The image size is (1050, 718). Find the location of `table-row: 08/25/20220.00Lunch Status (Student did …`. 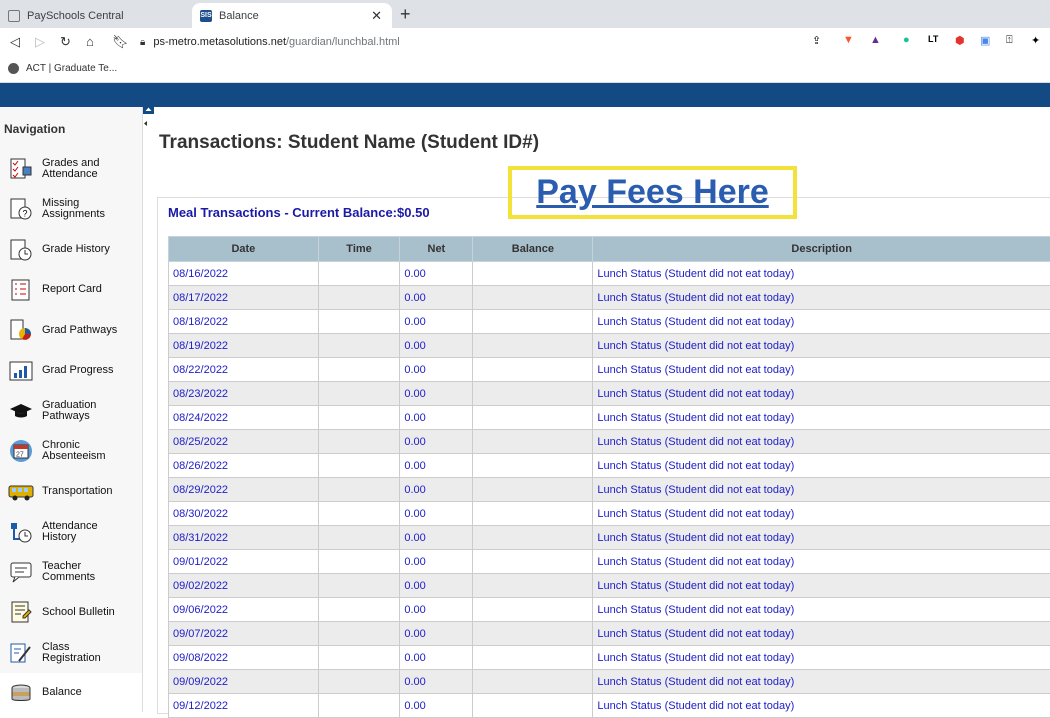

table-row: 08/25/20220.00Lunch Status (Student did … is located at coordinates (609, 442).